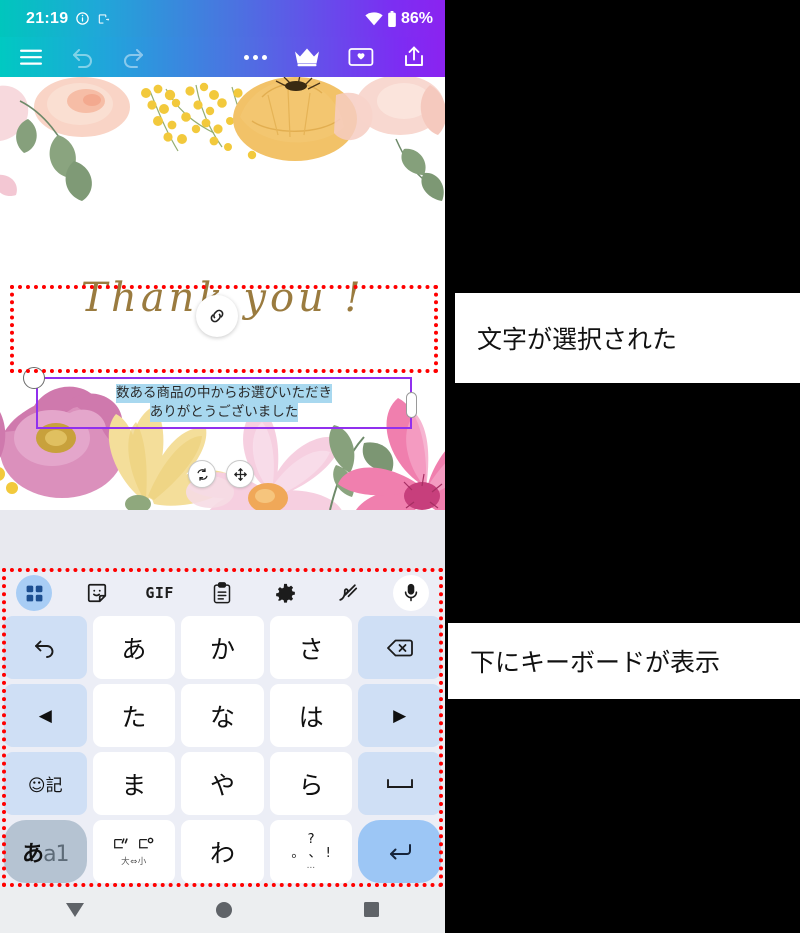 Image resolution: width=800 pixels, height=933 pixels. I want to click on battery-icon, so click(392, 18).